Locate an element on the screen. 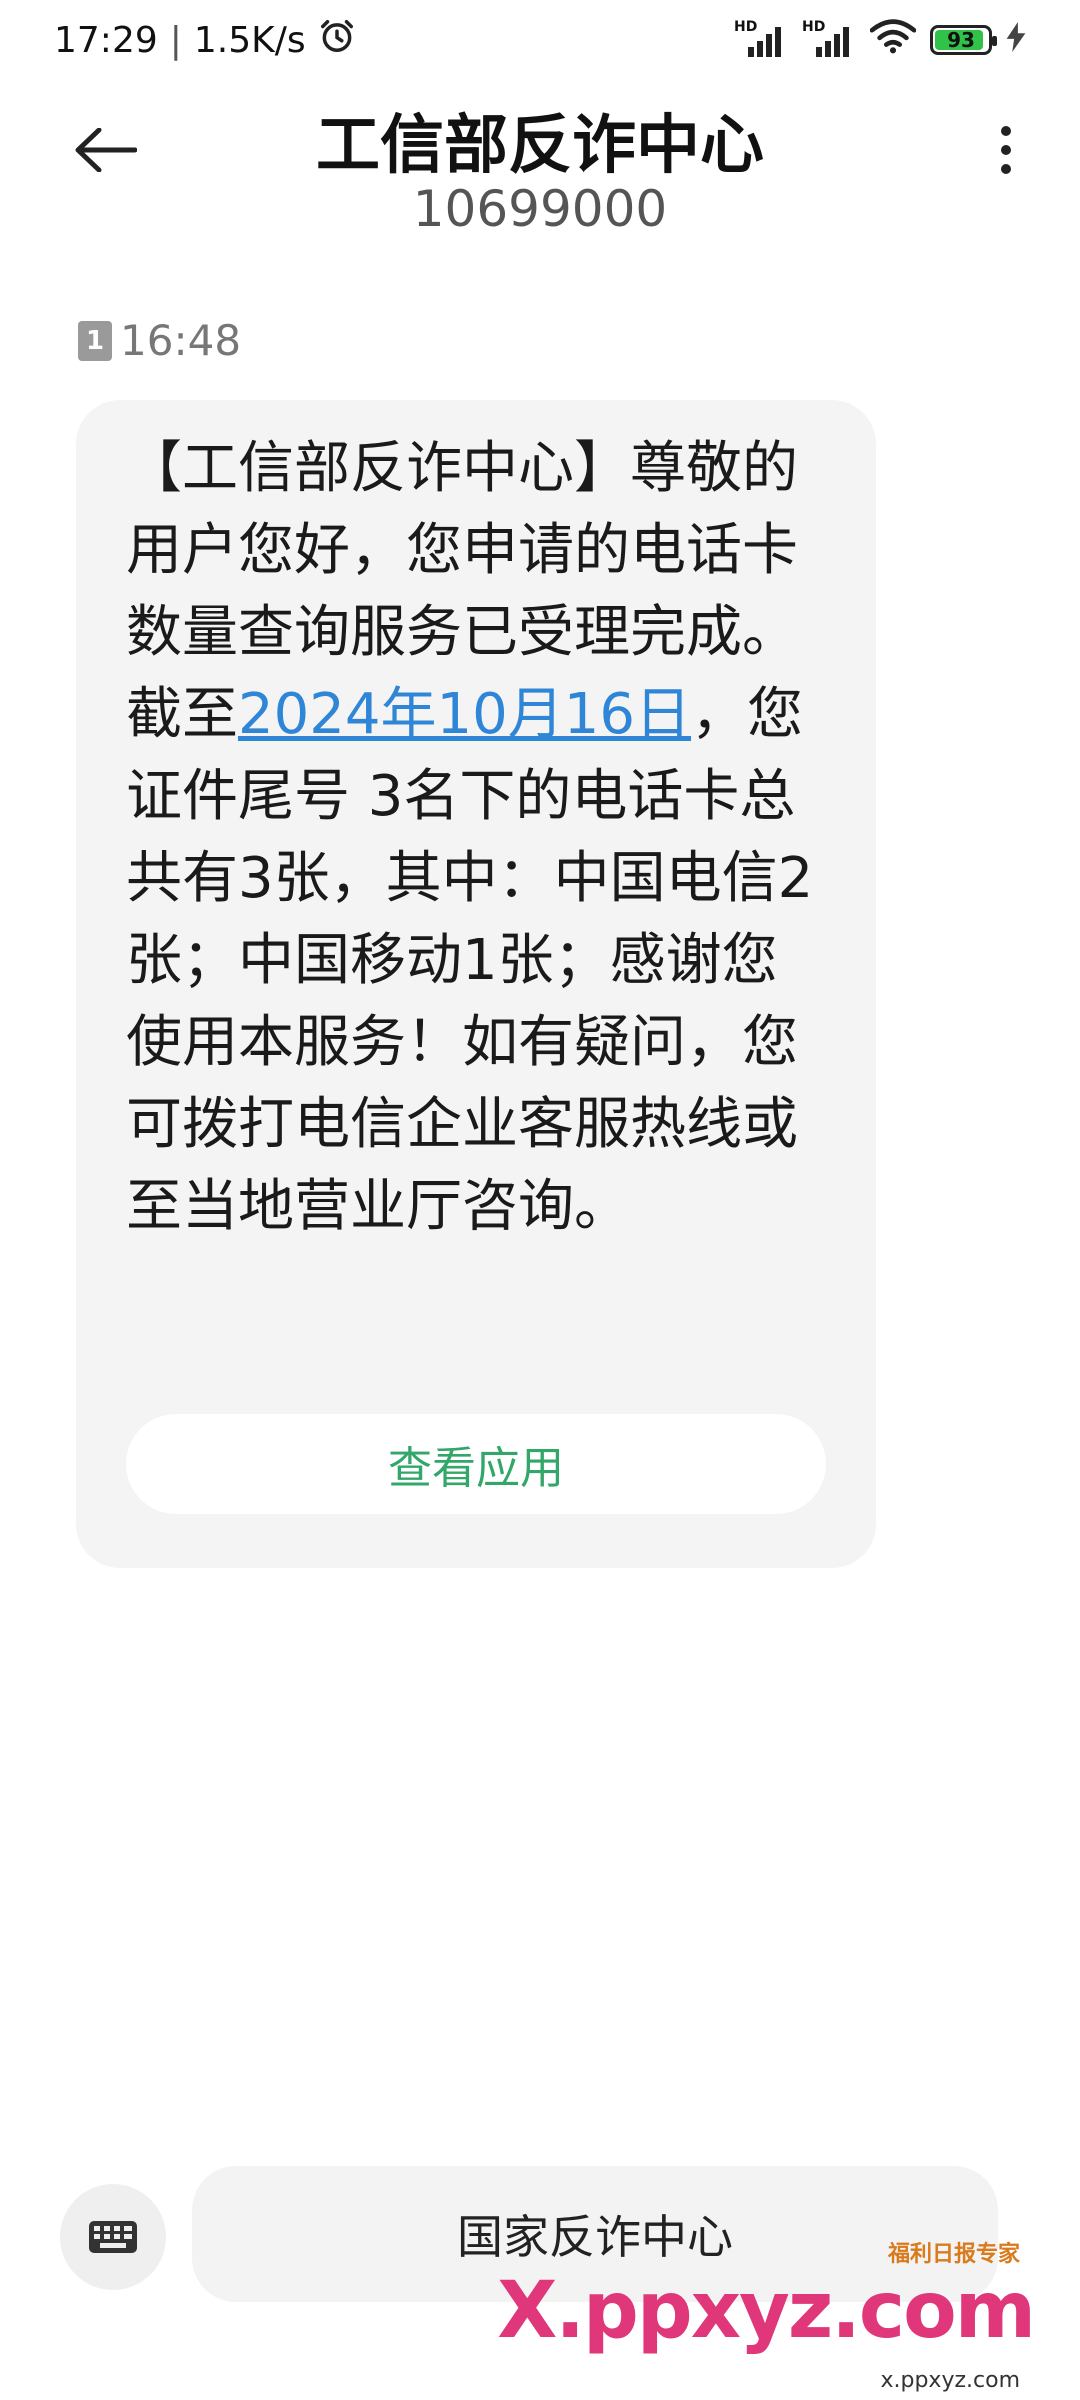  keyboard-icon is located at coordinates (113, 2237).